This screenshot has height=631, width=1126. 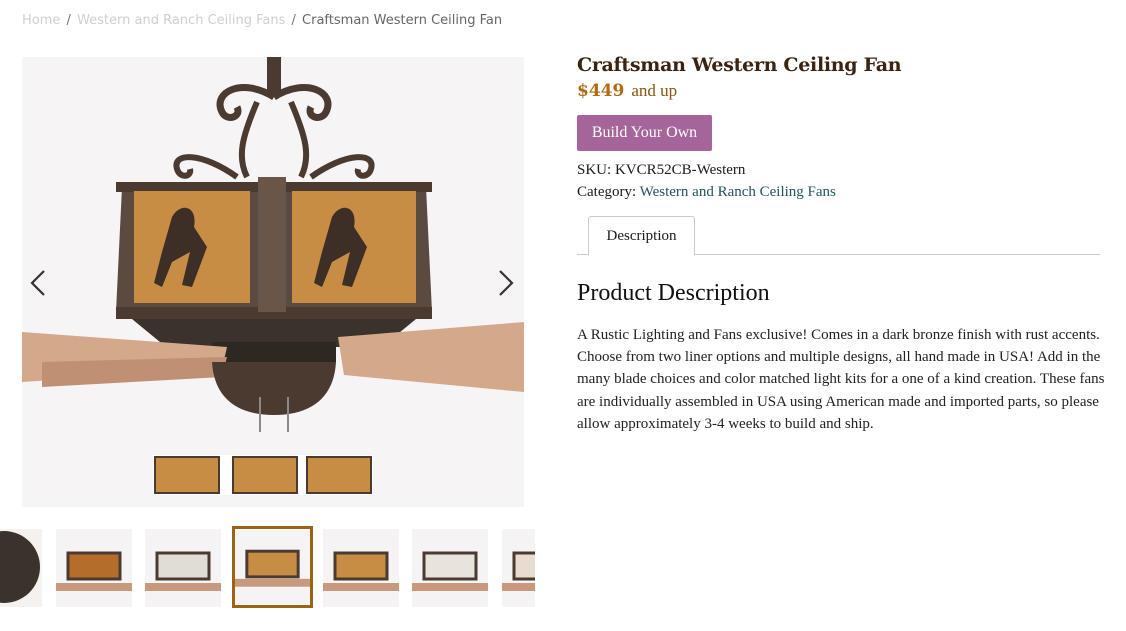 What do you see at coordinates (594, 170) in the screenshot?
I see `sku-label: SKU:` at bounding box center [594, 170].